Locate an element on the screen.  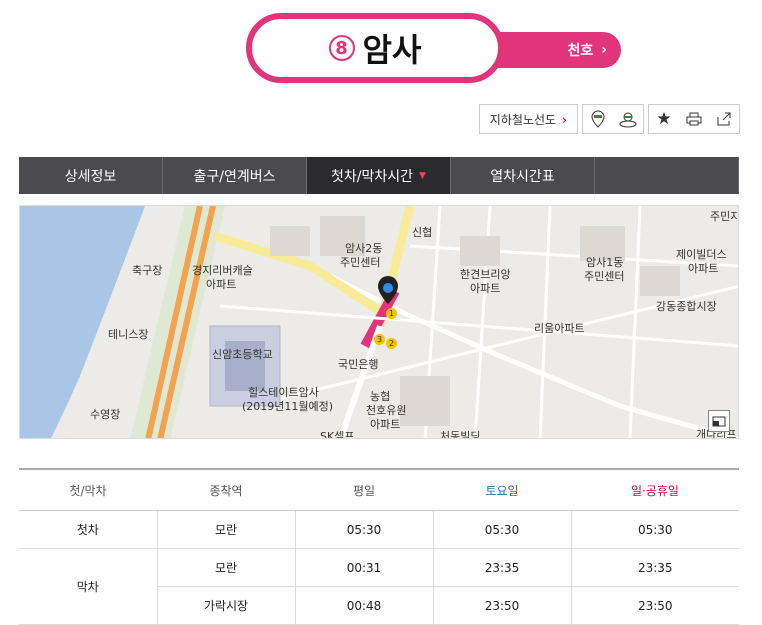
saturday-time: 23:35 is located at coordinates (501, 567).